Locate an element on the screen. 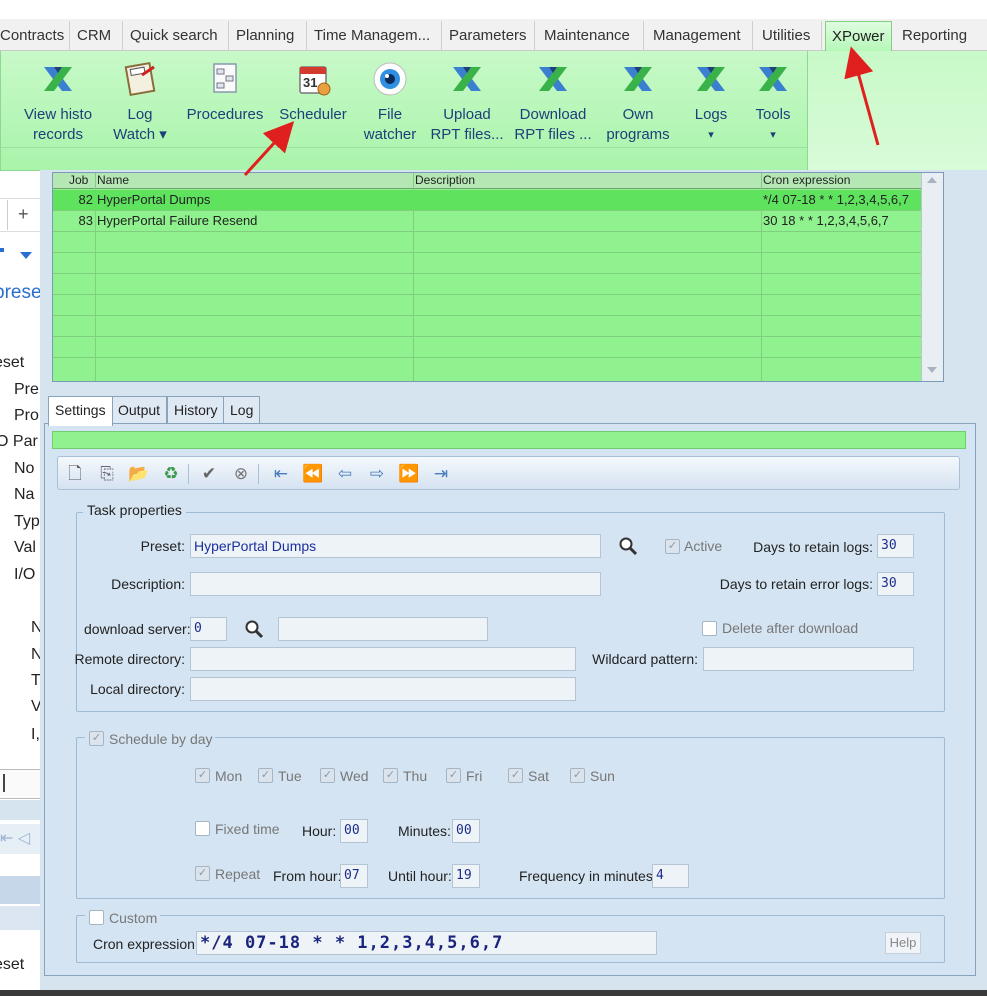  tab-output: Output is located at coordinates (139, 410).